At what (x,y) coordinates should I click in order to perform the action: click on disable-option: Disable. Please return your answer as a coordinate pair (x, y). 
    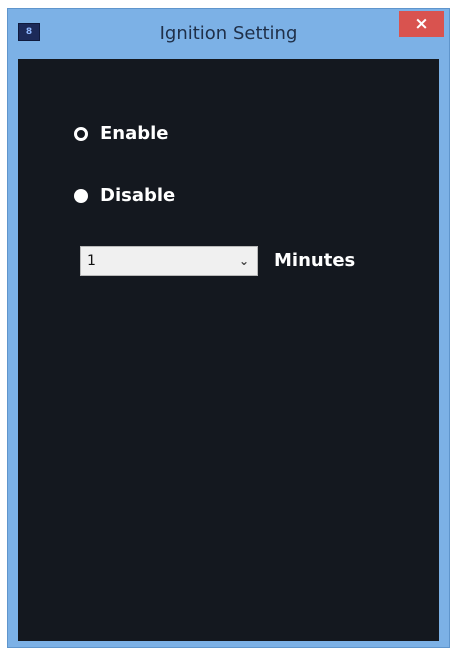
    Looking at the image, I should click on (124, 195).